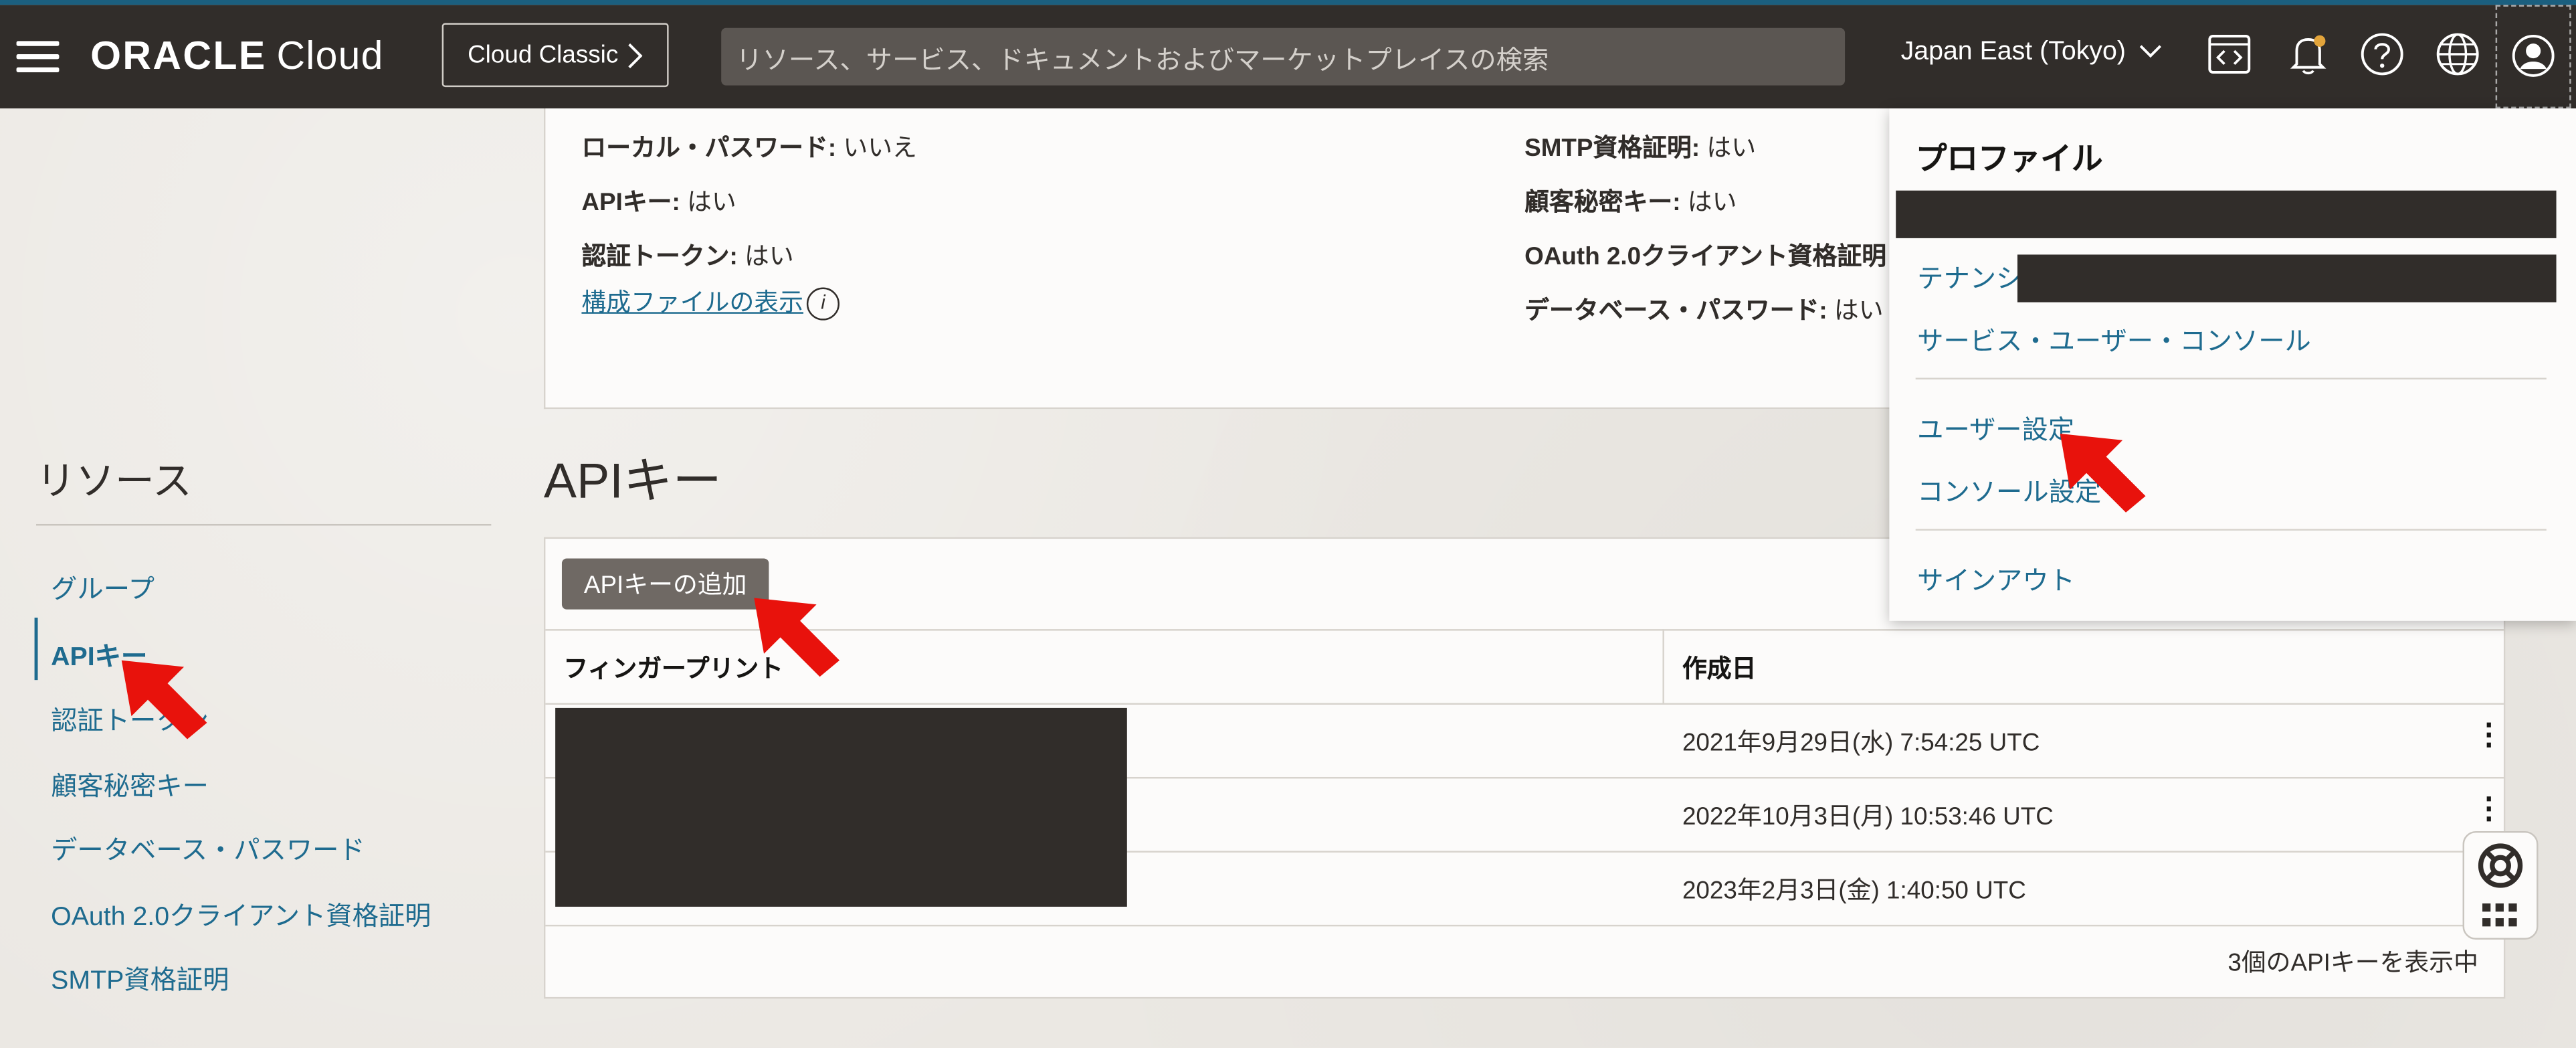 This screenshot has width=2576, height=1048. Describe the element at coordinates (659, 257) in the screenshot. I see `auth-tokens-label: 認証トークン:` at that location.